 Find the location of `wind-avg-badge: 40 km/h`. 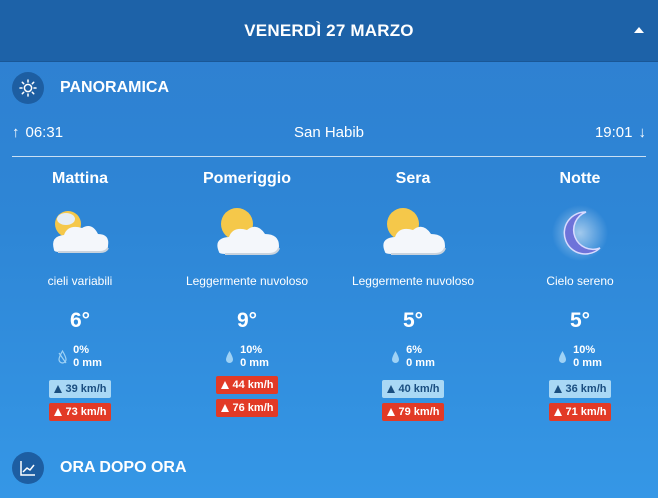

wind-avg-badge: 40 km/h is located at coordinates (413, 389).